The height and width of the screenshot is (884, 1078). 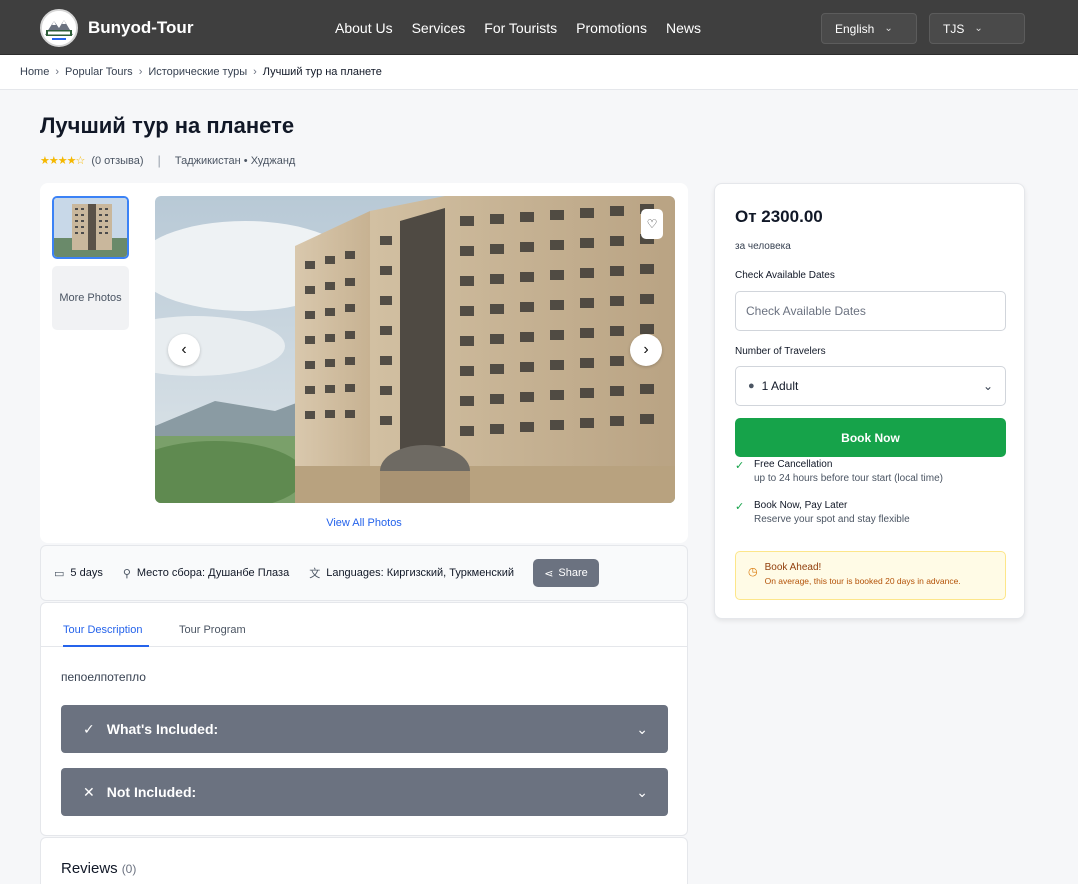 What do you see at coordinates (364, 625) in the screenshot?
I see `tabs: Tour Description Tour Program` at bounding box center [364, 625].